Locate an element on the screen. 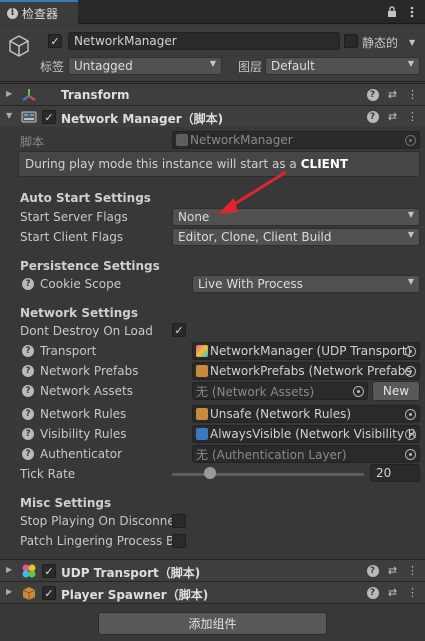 The height and width of the screenshot is (641, 425). patch-lingering-label: Patch Lingering Process Bu is located at coordinates (96, 541).